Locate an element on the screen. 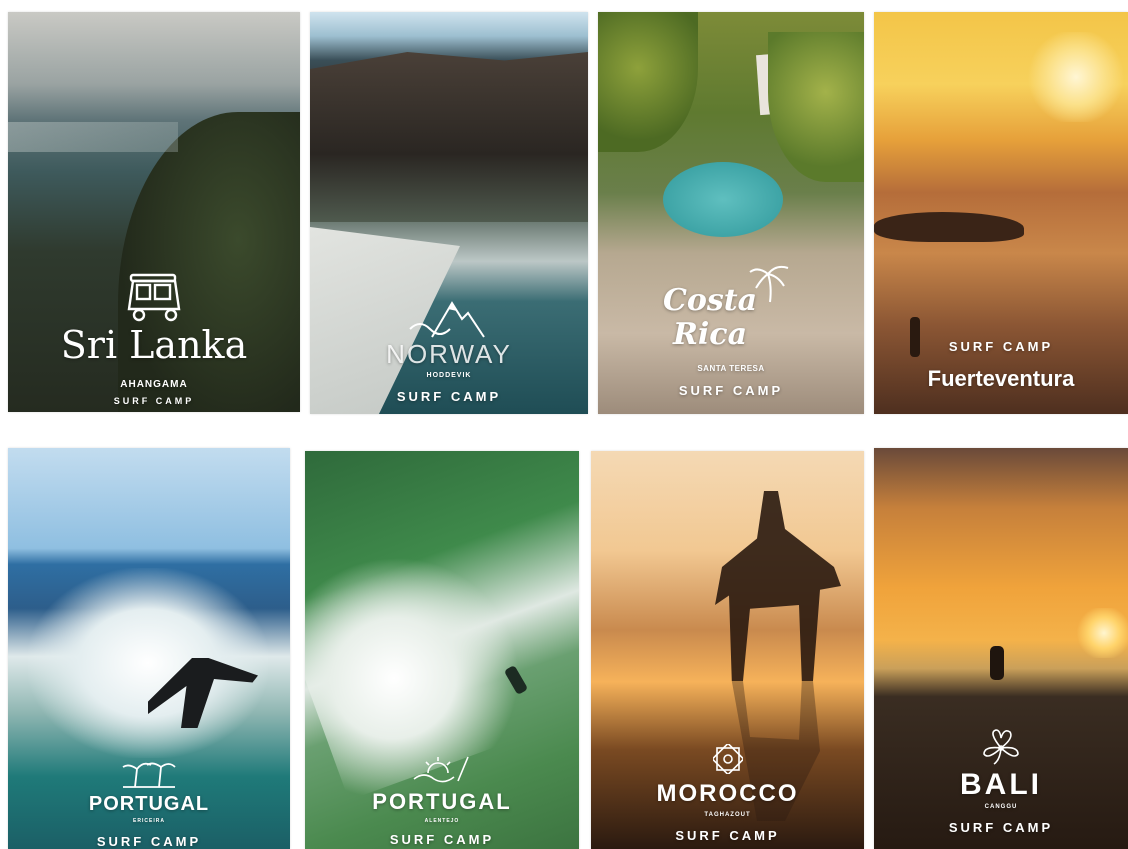 This screenshot has height=849, width=1128. destination-script-title: Sri Lanka is located at coordinates (154, 345).